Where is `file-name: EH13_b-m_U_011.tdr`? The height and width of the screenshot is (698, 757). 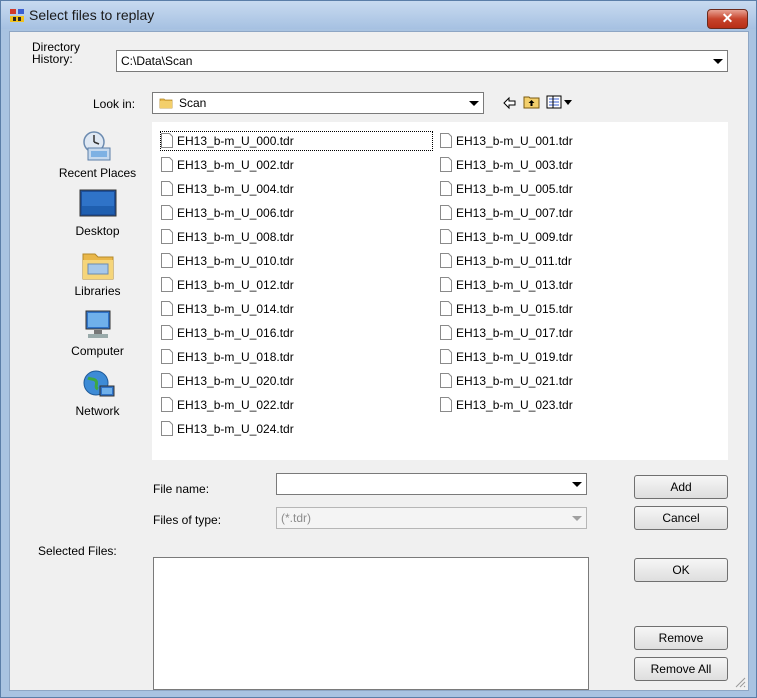
file-name: EH13_b-m_U_011.tdr is located at coordinates (514, 261).